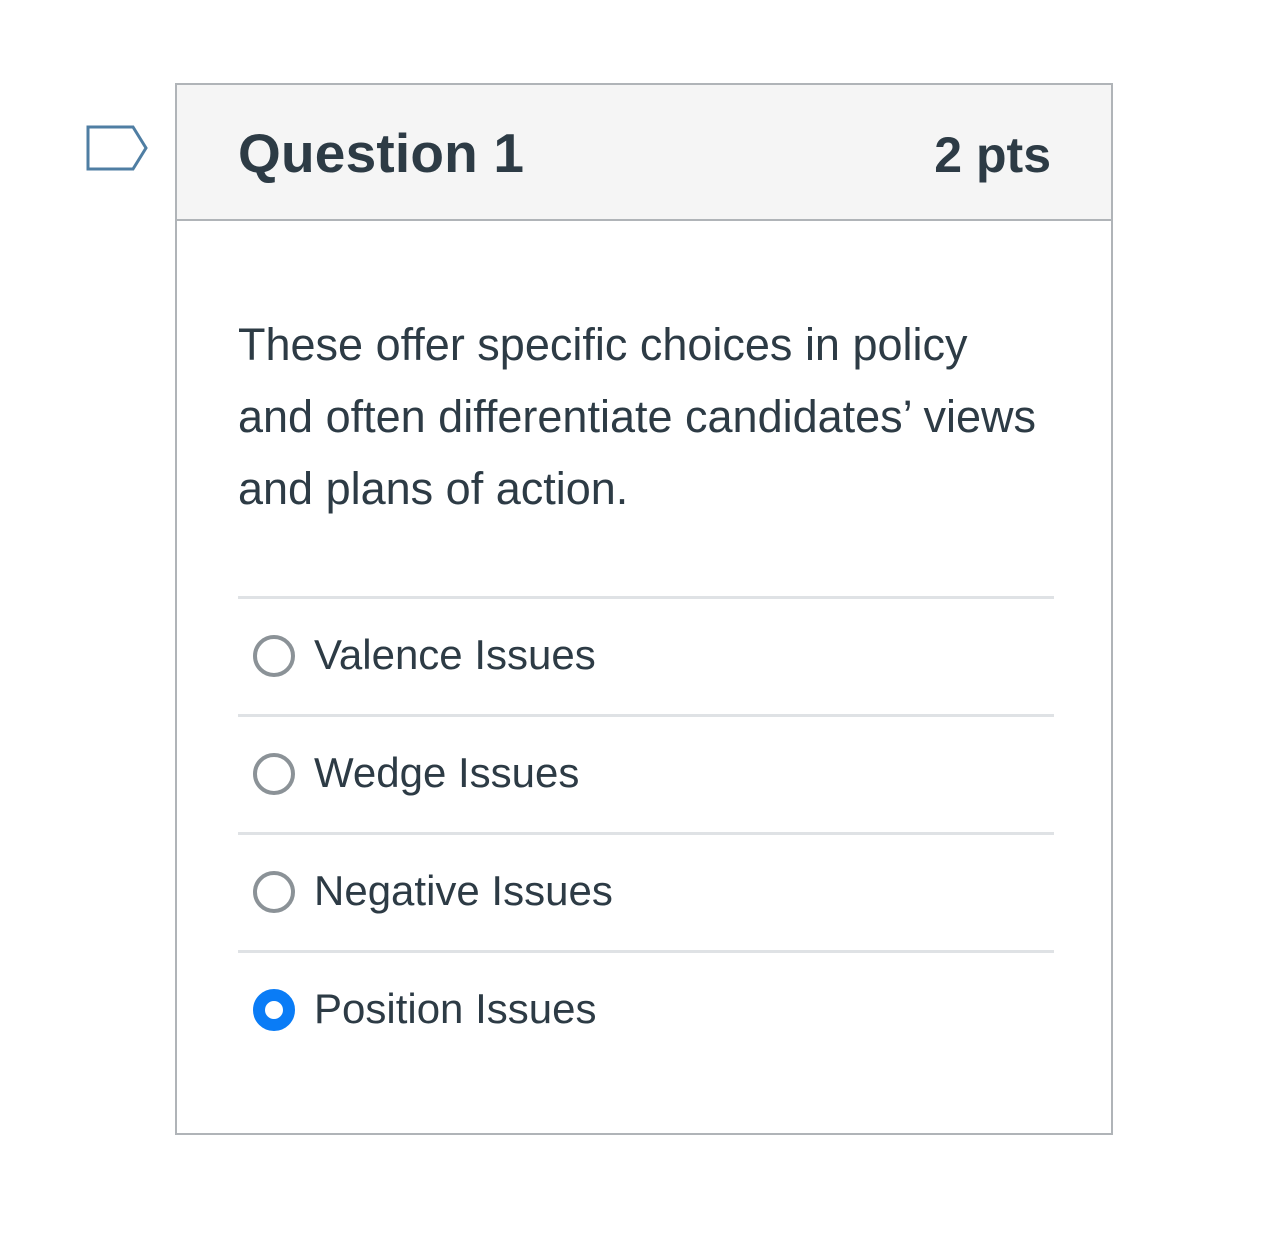 This screenshot has width=1287, height=1250. What do you see at coordinates (646, 773) in the screenshot?
I see `answer-option: Wedge Issues` at bounding box center [646, 773].